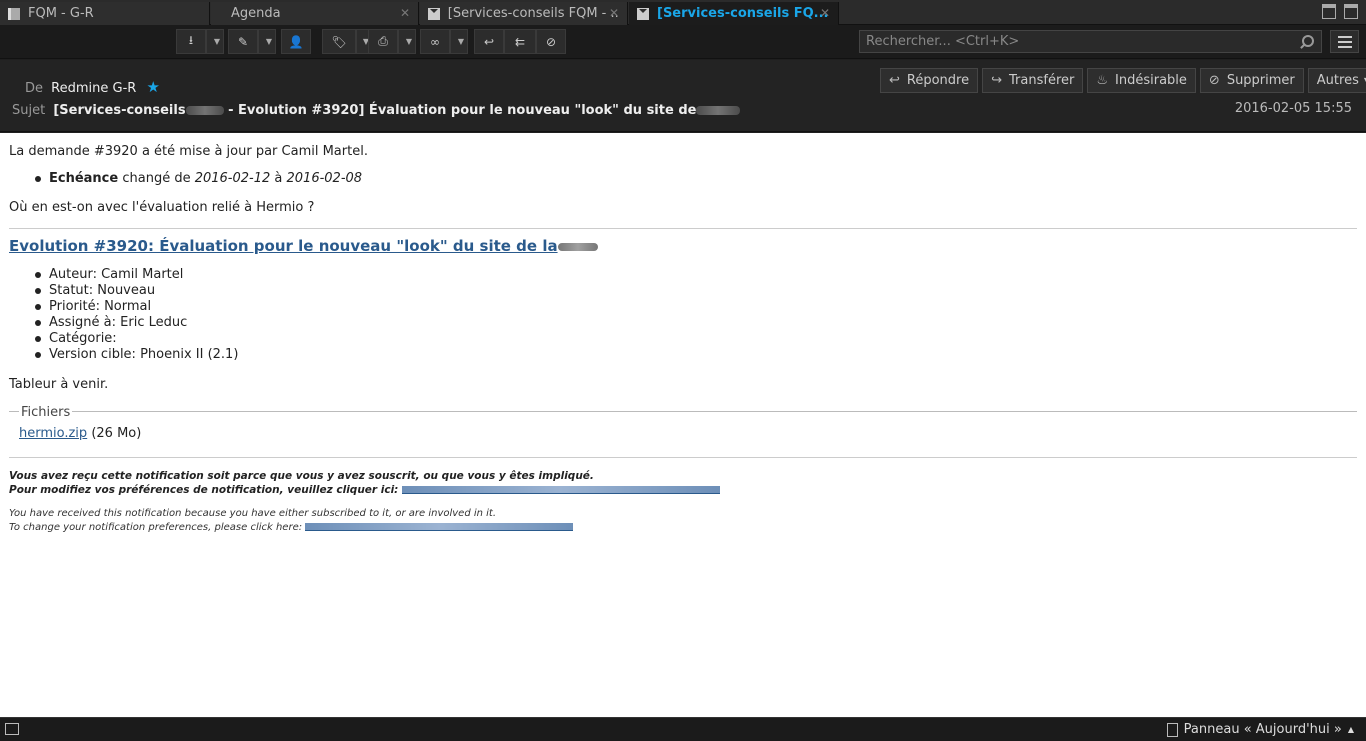 The height and width of the screenshot is (741, 1366). What do you see at coordinates (135, 323) in the screenshot?
I see `detail-item: Assigné à: Eric Leduc` at bounding box center [135, 323].